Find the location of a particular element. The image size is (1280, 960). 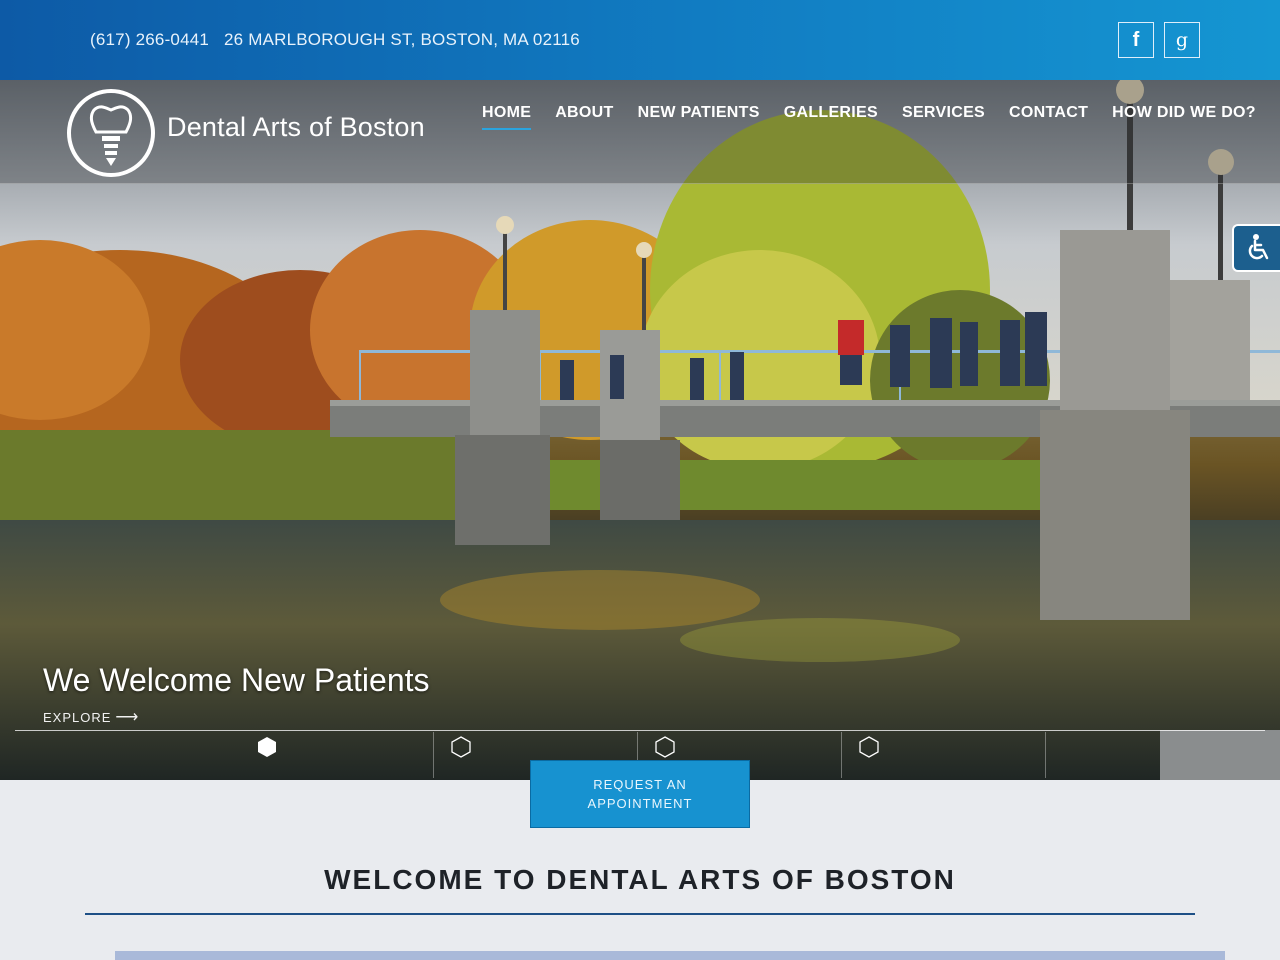

nav-home: HOME is located at coordinates (507, 117).